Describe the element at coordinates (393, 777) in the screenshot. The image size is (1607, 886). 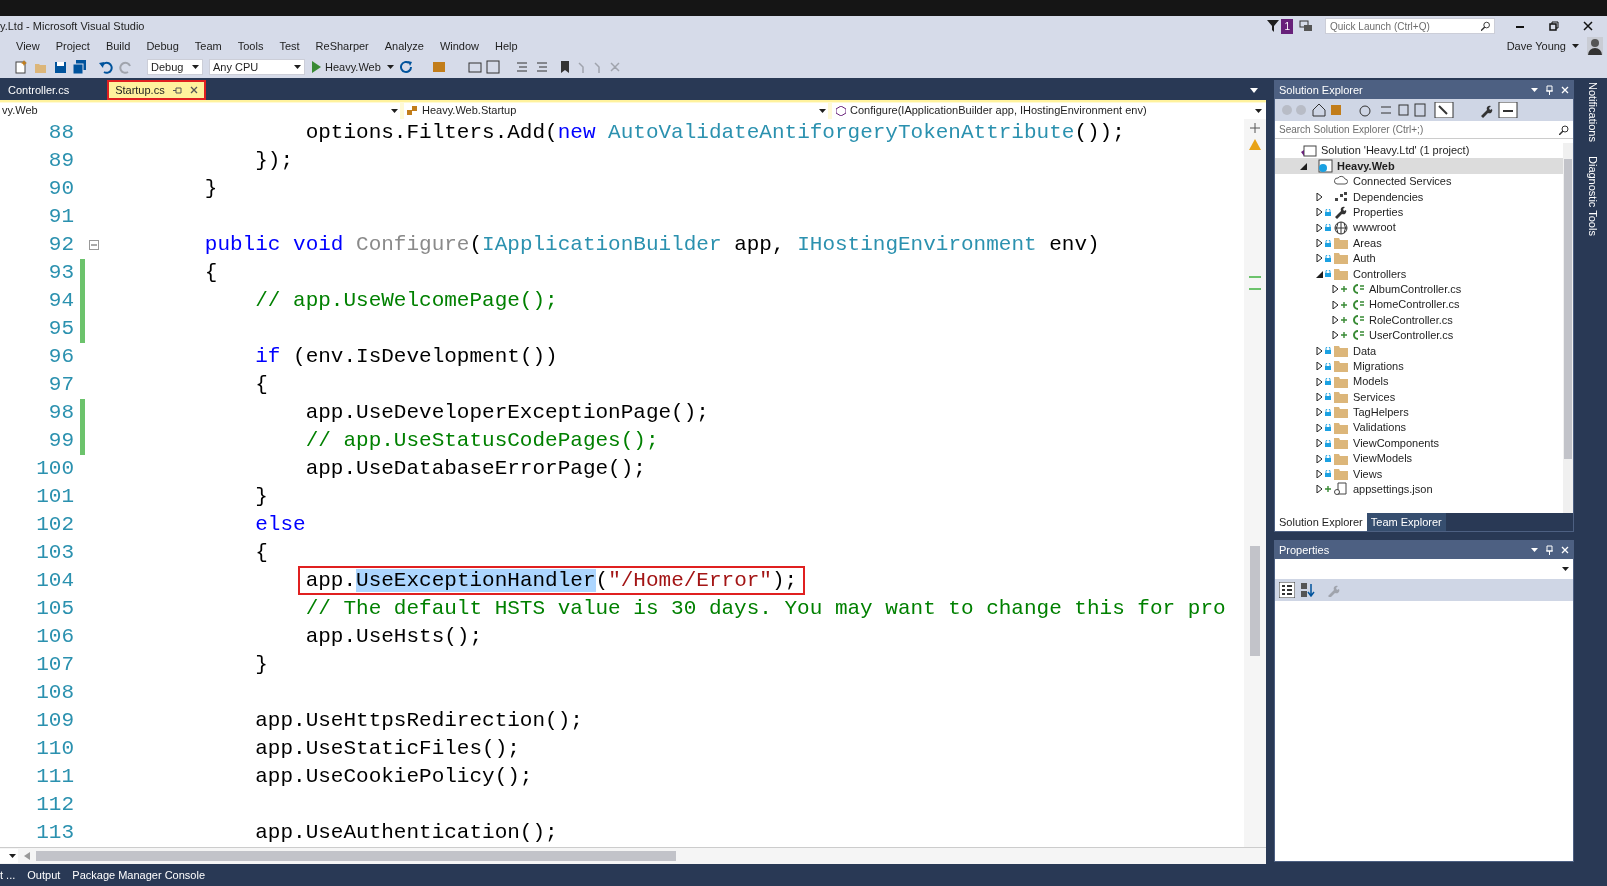
I see `code-line: app.UseCookiePolicy();` at that location.